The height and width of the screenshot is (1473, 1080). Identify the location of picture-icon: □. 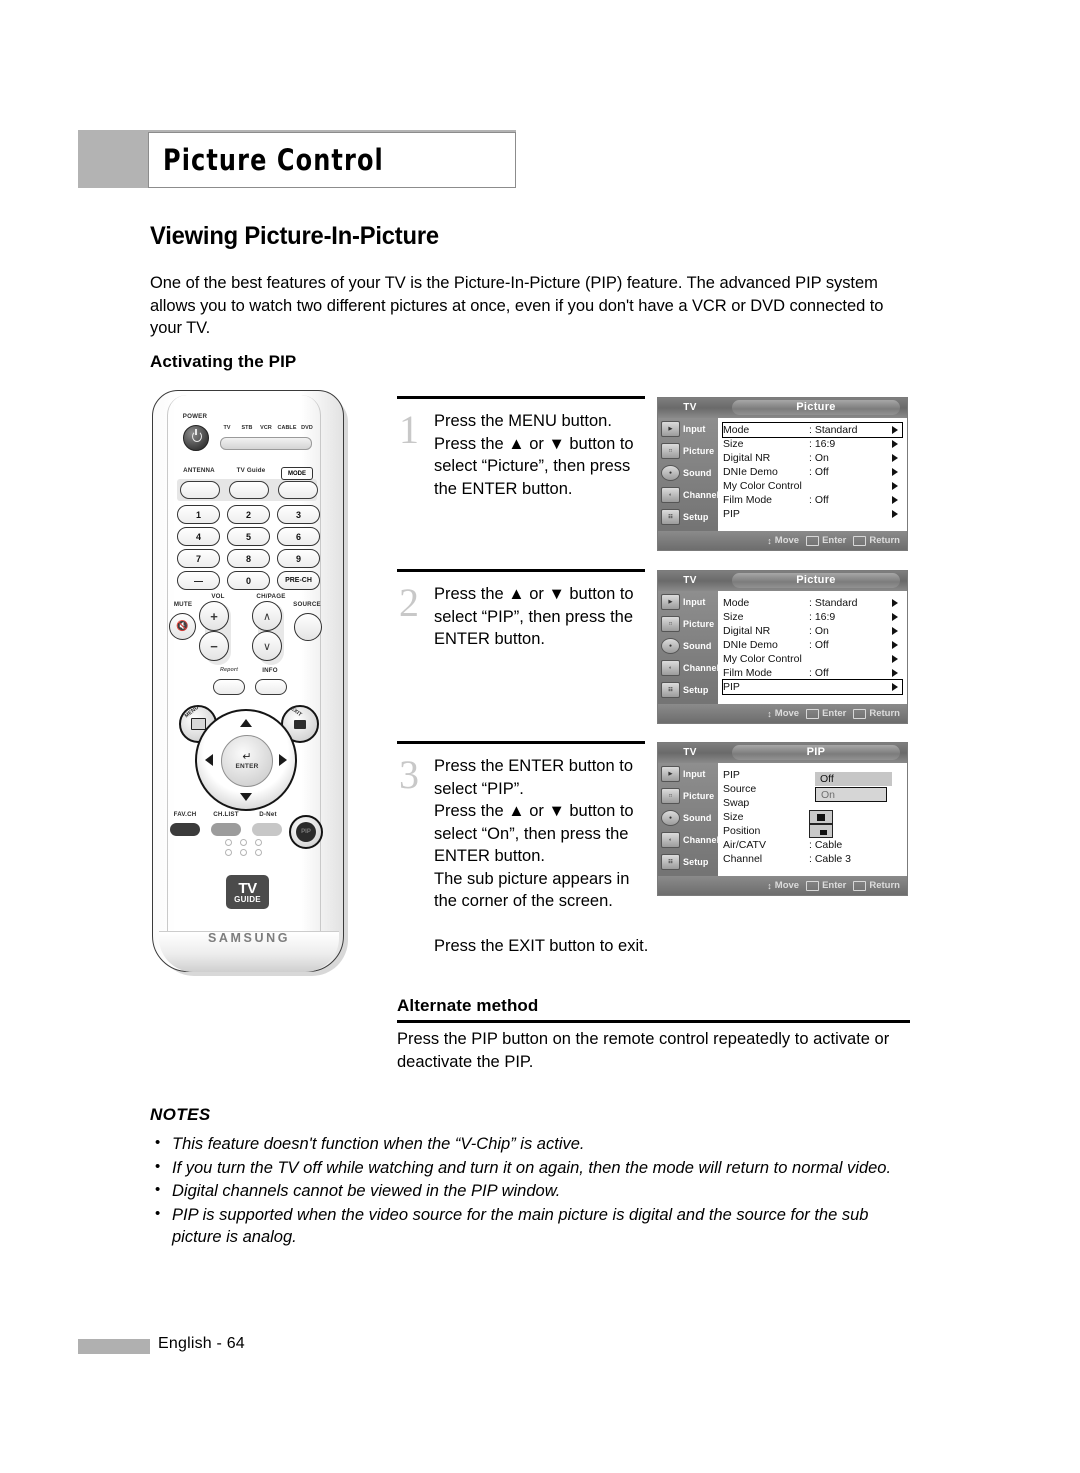
(670, 451).